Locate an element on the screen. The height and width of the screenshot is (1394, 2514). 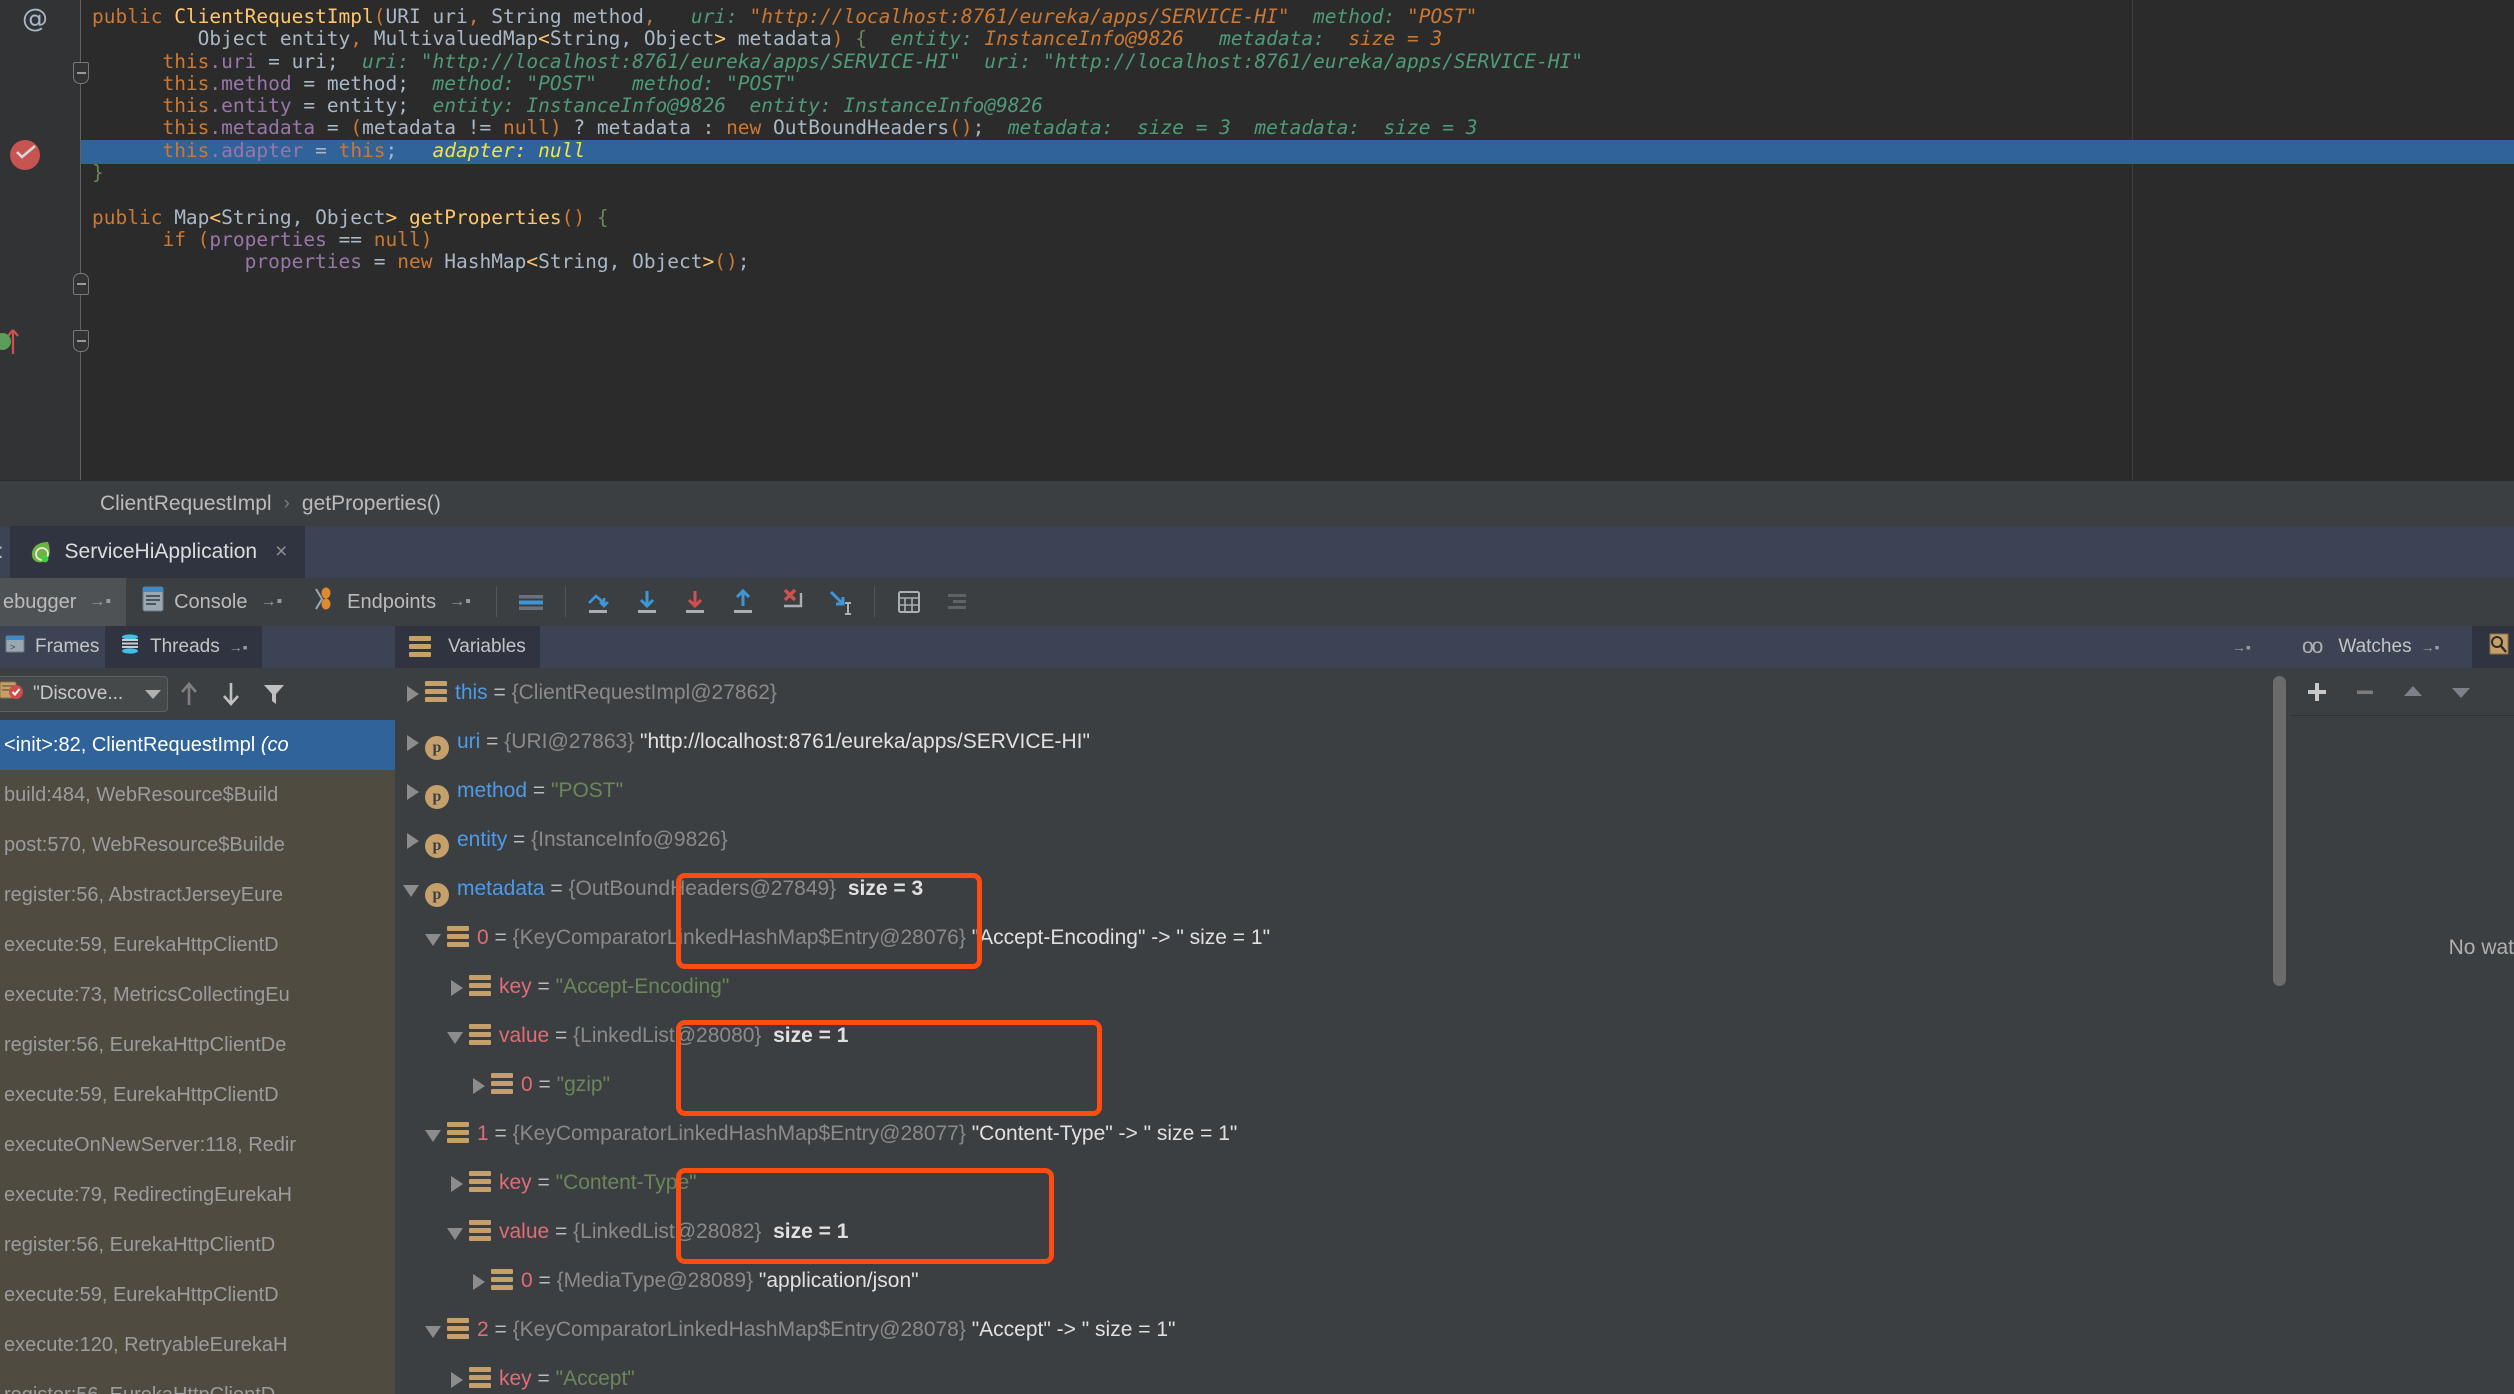
breadcrumb-method: getProperties() is located at coordinates (371, 504).